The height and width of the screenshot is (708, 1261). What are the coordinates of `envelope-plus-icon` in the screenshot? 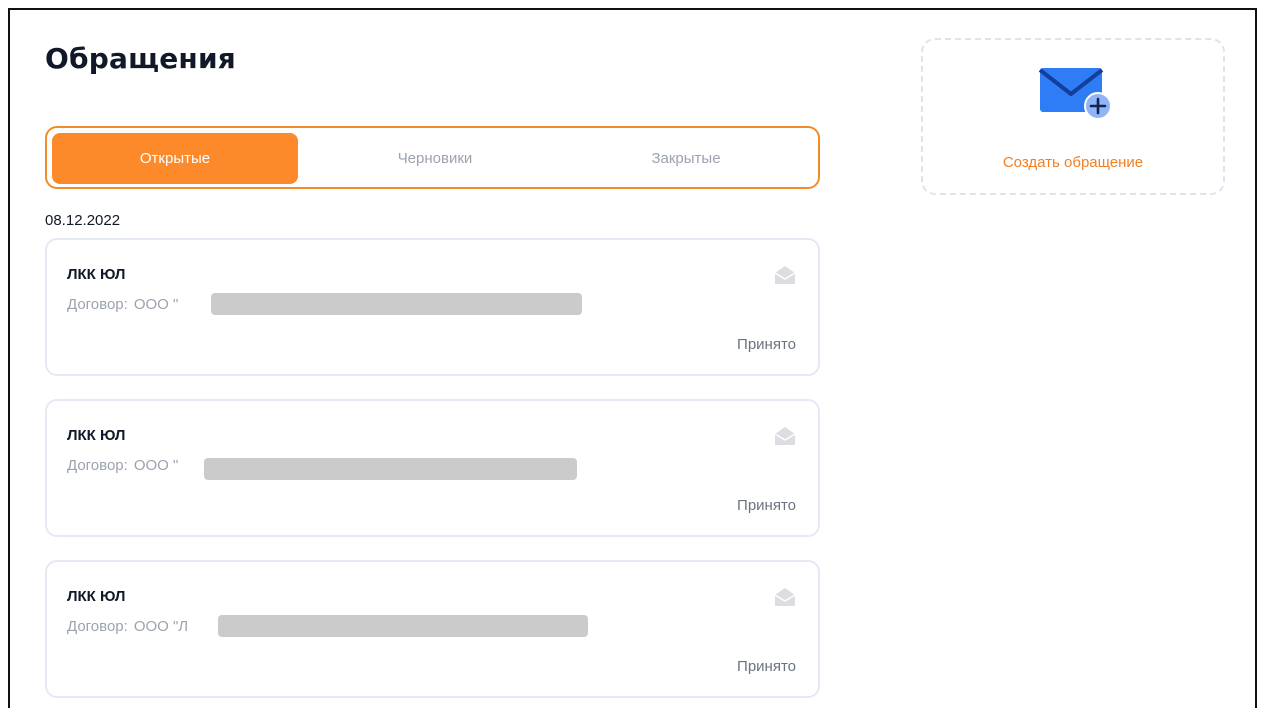 It's located at (1075, 94).